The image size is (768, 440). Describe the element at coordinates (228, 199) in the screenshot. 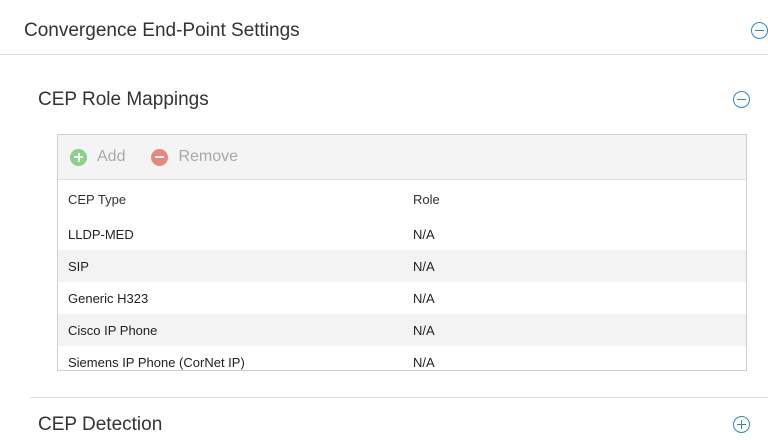

I see `column-header-cep-type: CEP Type` at that location.